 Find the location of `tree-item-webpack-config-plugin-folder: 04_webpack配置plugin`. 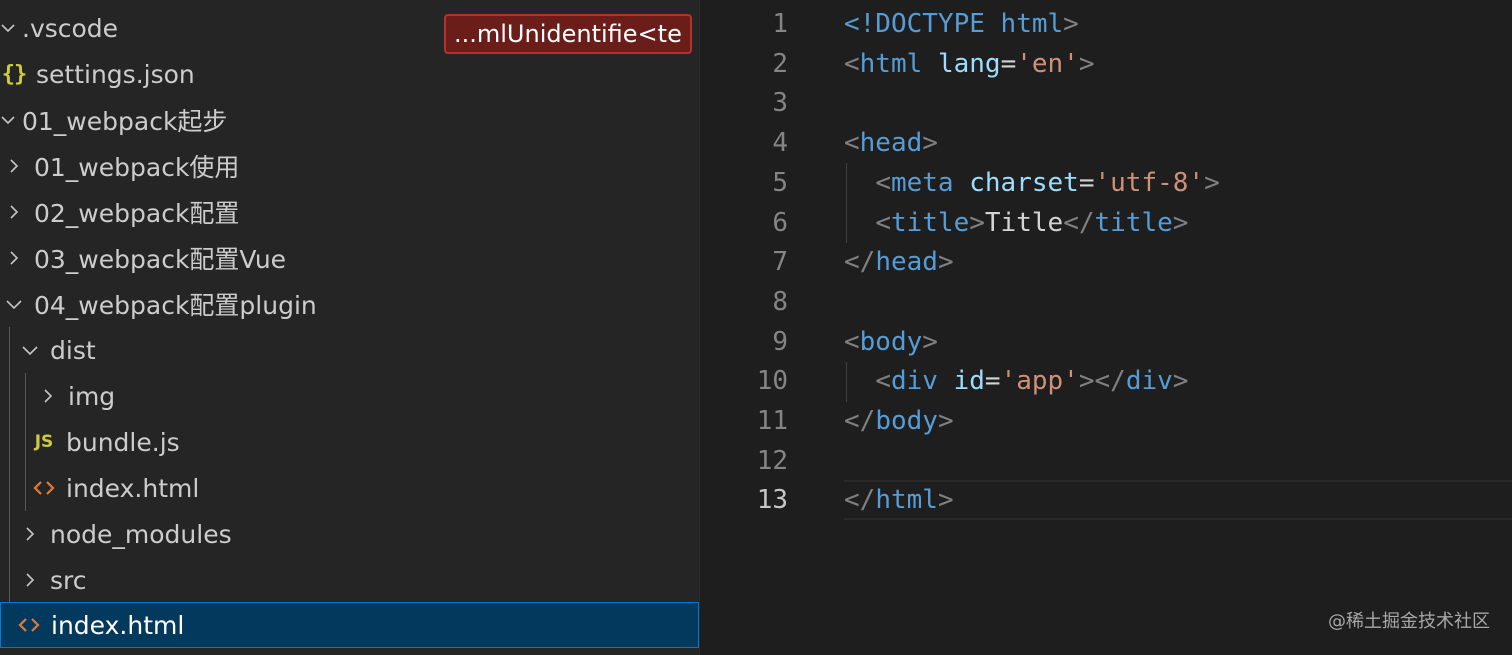

tree-item-webpack-config-plugin-folder: 04_webpack配置plugin is located at coordinates (349, 304).